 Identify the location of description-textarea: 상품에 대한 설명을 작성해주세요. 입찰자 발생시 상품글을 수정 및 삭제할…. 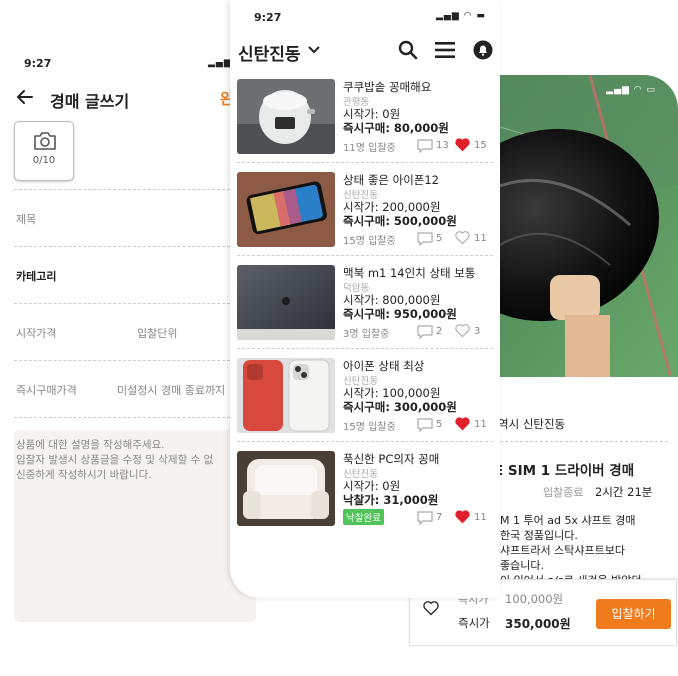
(135, 526).